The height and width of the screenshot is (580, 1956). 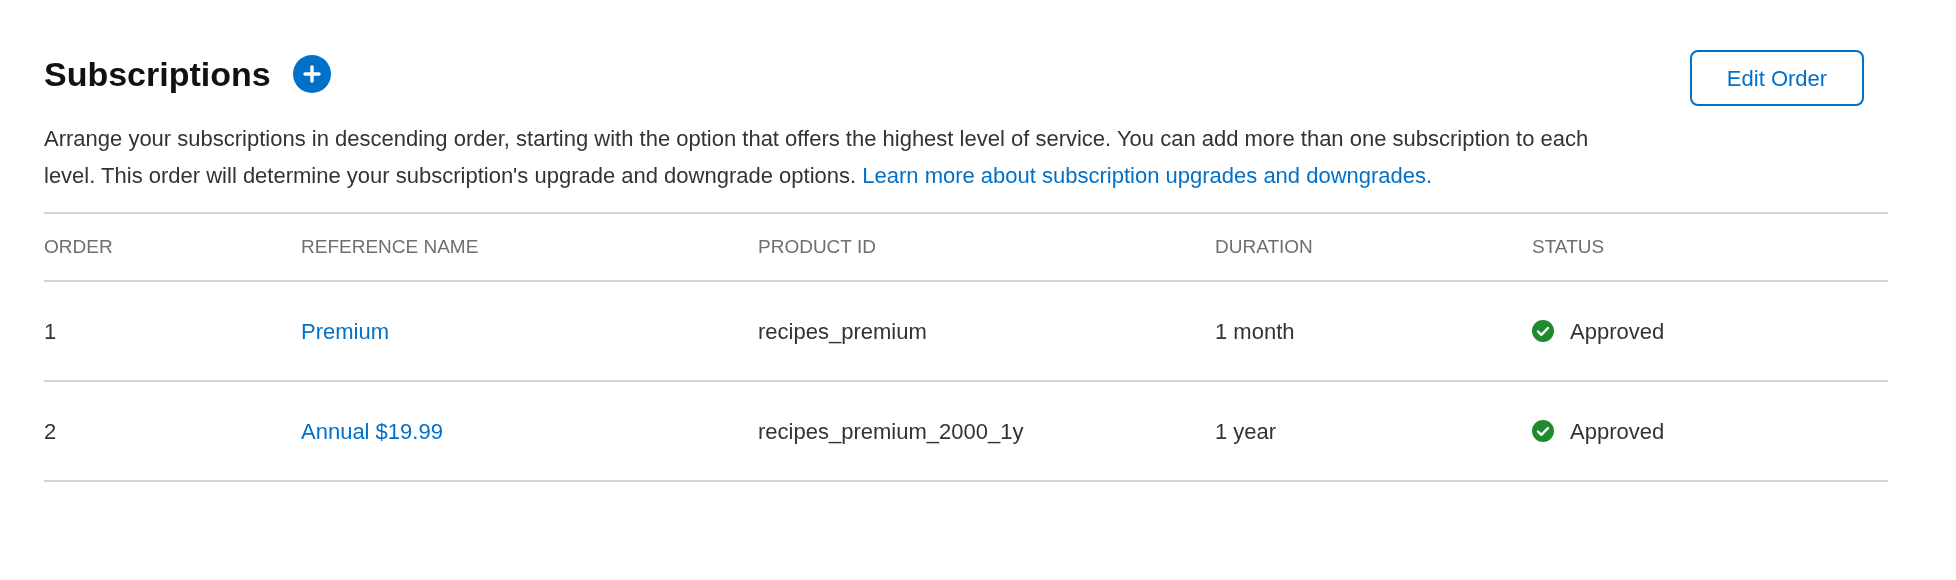 I want to click on learn-more-link: Learn more about subscription upgrades and downgrades., so click(x=1147, y=175).